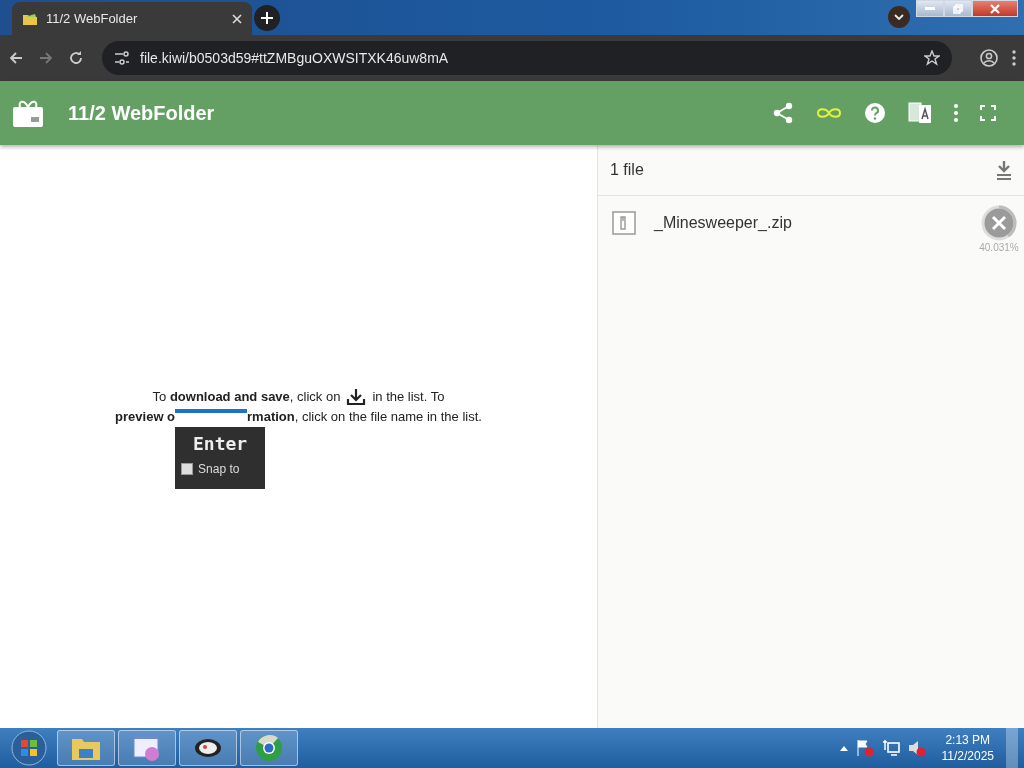 This screenshot has height=768, width=1024. I want to click on file-name: _Minesweeper_.zip, so click(805, 223).